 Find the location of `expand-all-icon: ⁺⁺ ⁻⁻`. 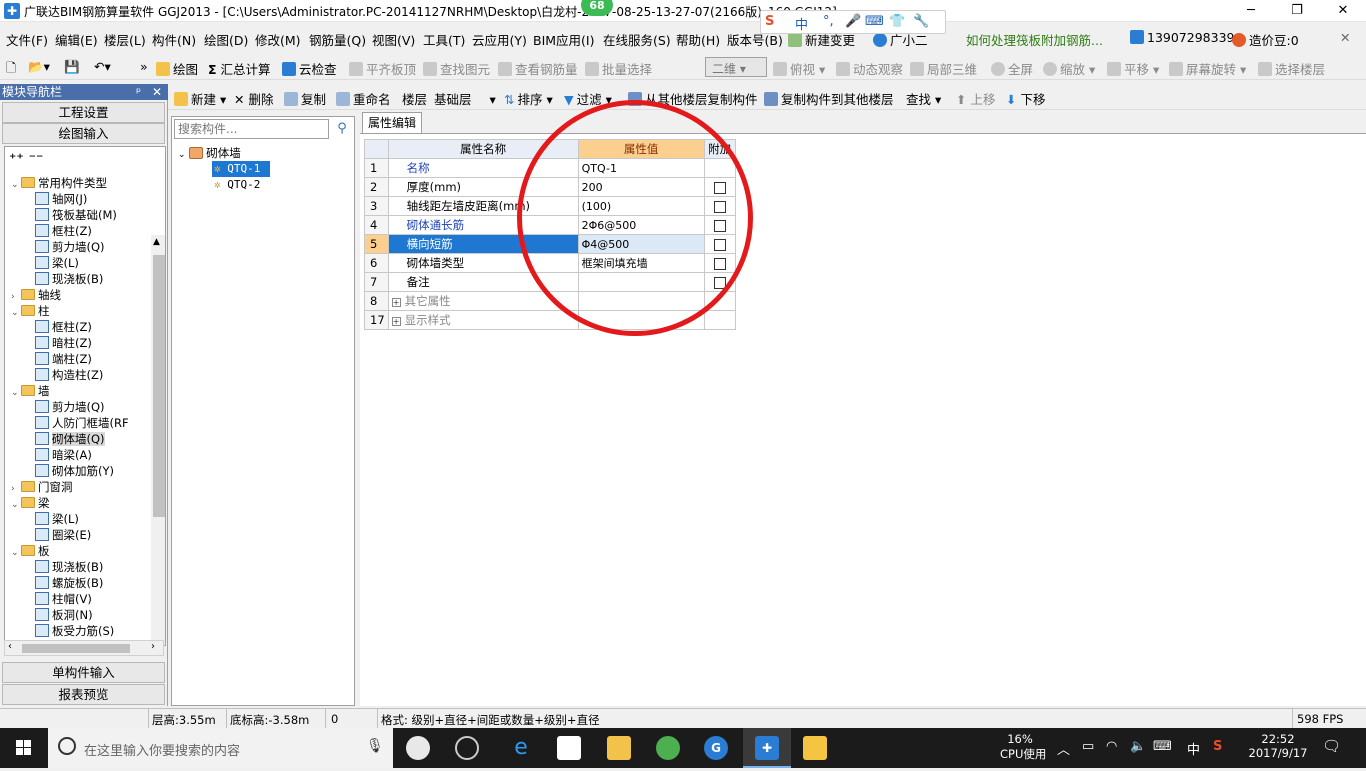

expand-all-icon: ⁺⁺ ⁻⁻ is located at coordinates (26, 159).